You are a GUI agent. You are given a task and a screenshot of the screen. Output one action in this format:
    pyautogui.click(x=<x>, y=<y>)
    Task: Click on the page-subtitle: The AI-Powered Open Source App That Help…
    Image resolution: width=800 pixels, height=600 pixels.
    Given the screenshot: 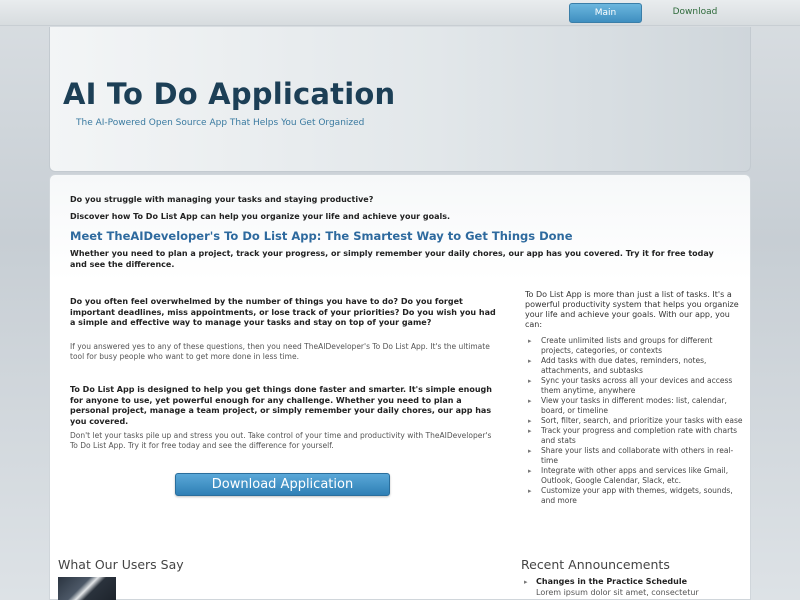 What is the action you would take?
    pyautogui.click(x=220, y=123)
    